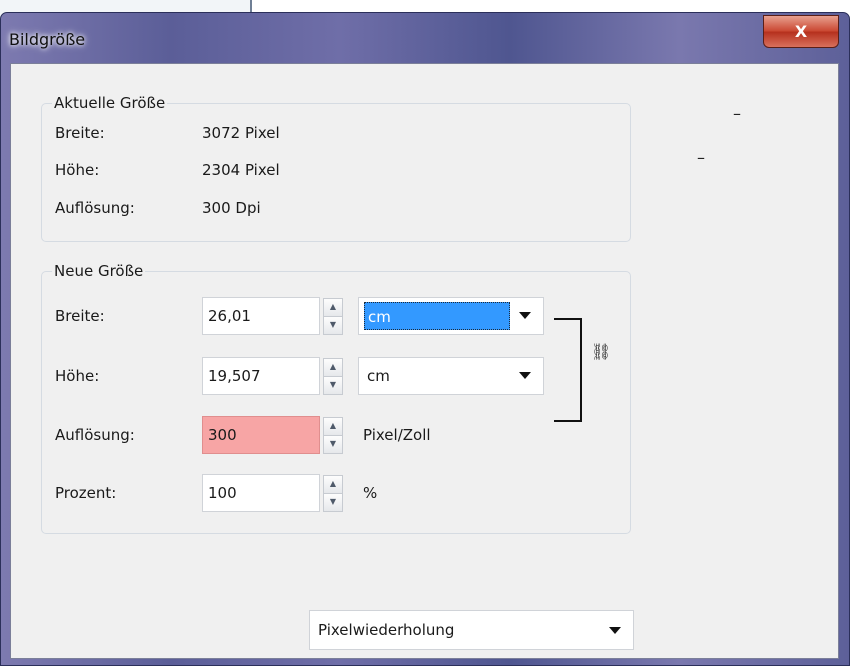 This screenshot has height=666, width=855. What do you see at coordinates (471, 630) in the screenshot?
I see `resampling-method-select: Pixelwiederholung` at bounding box center [471, 630].